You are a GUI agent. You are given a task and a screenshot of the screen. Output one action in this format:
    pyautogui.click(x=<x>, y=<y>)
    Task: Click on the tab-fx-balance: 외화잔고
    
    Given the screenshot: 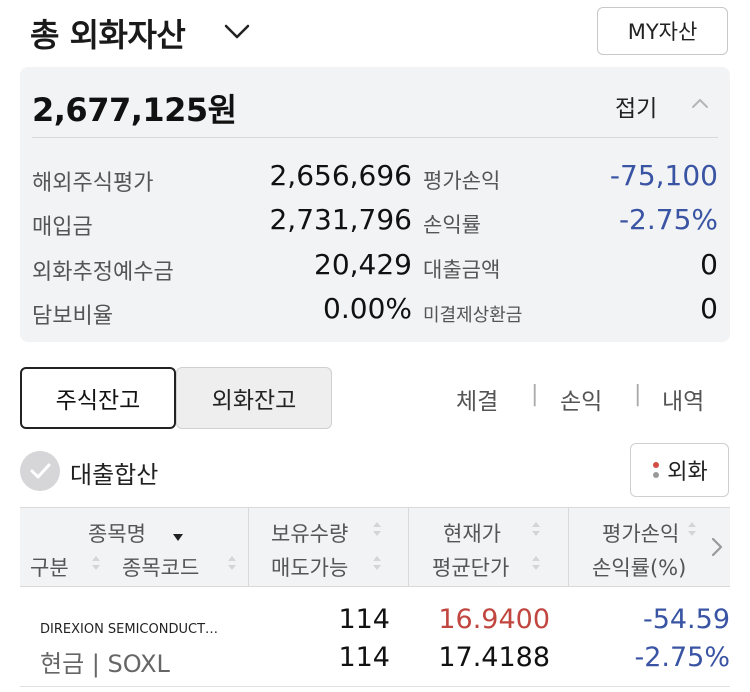 What is the action you would take?
    pyautogui.click(x=254, y=398)
    